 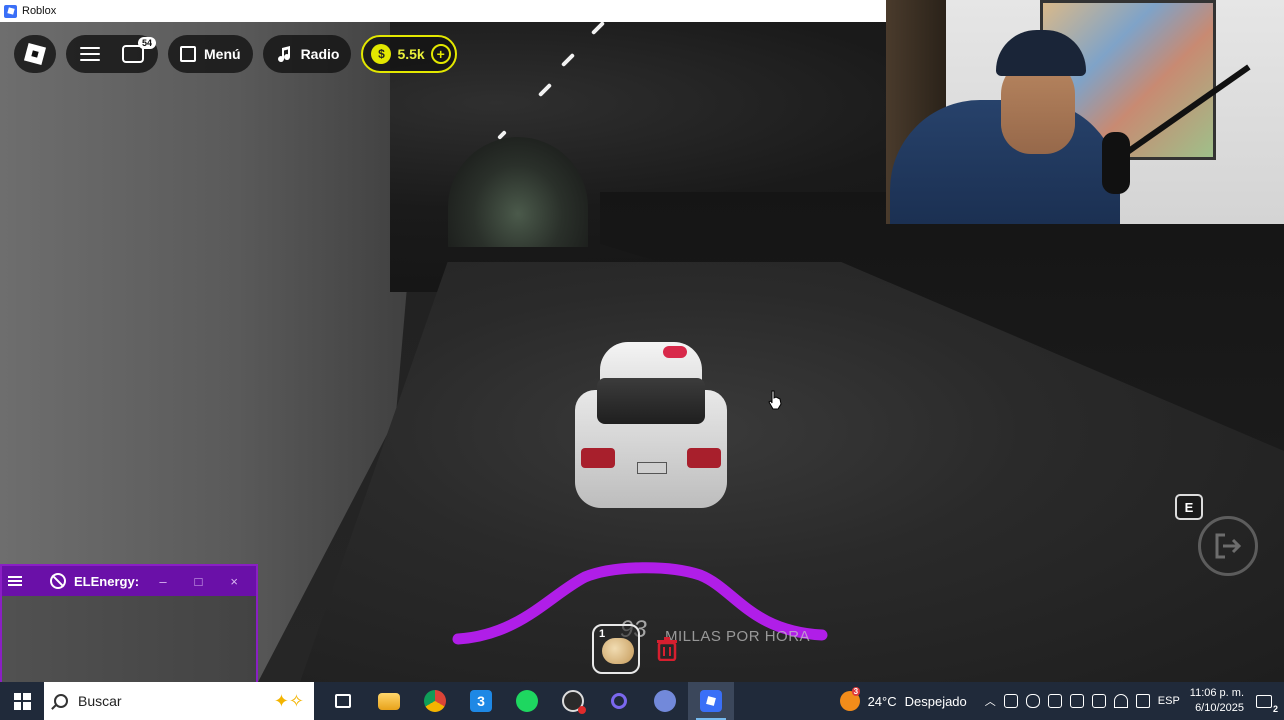 What do you see at coordinates (856, 691) in the screenshot?
I see `weather-badge: 3` at bounding box center [856, 691].